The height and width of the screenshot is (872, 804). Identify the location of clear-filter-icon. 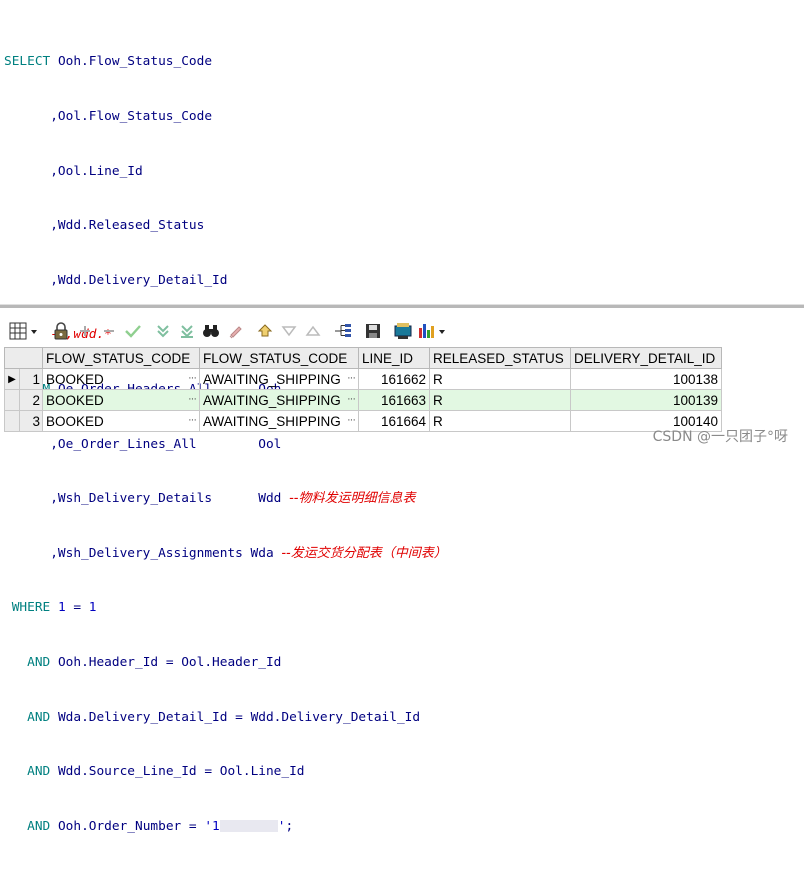
(187, 331).